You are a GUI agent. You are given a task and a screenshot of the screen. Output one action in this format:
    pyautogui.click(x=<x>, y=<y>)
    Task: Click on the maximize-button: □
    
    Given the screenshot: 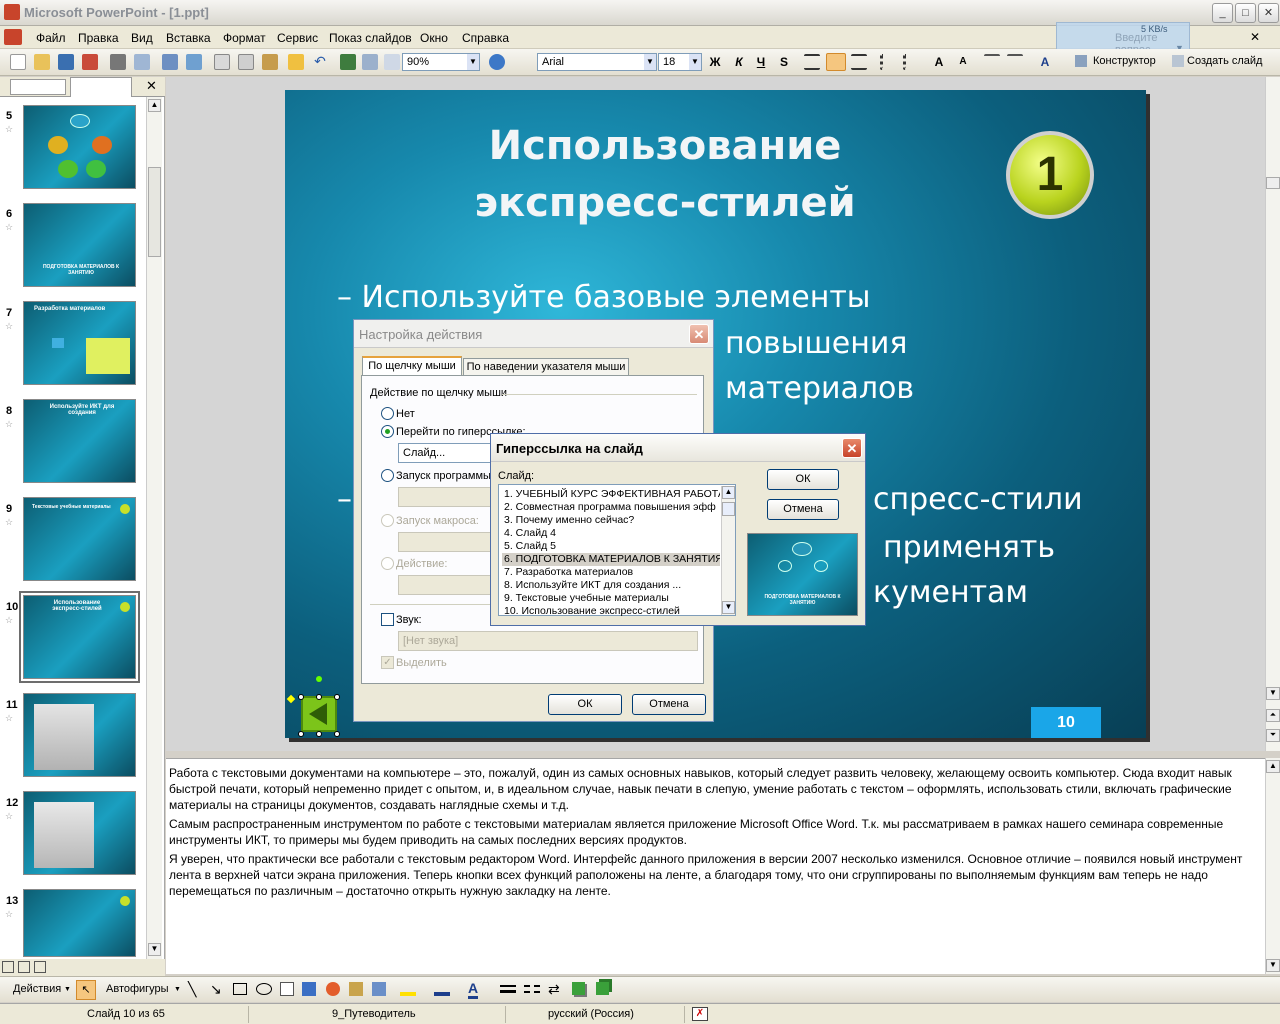 What is the action you would take?
    pyautogui.click(x=1245, y=13)
    